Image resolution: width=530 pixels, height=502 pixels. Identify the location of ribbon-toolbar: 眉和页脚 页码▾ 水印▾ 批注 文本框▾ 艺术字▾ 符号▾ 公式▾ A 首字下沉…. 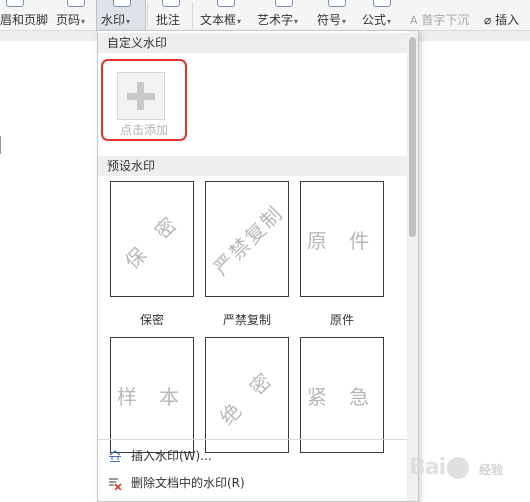
(265, 15).